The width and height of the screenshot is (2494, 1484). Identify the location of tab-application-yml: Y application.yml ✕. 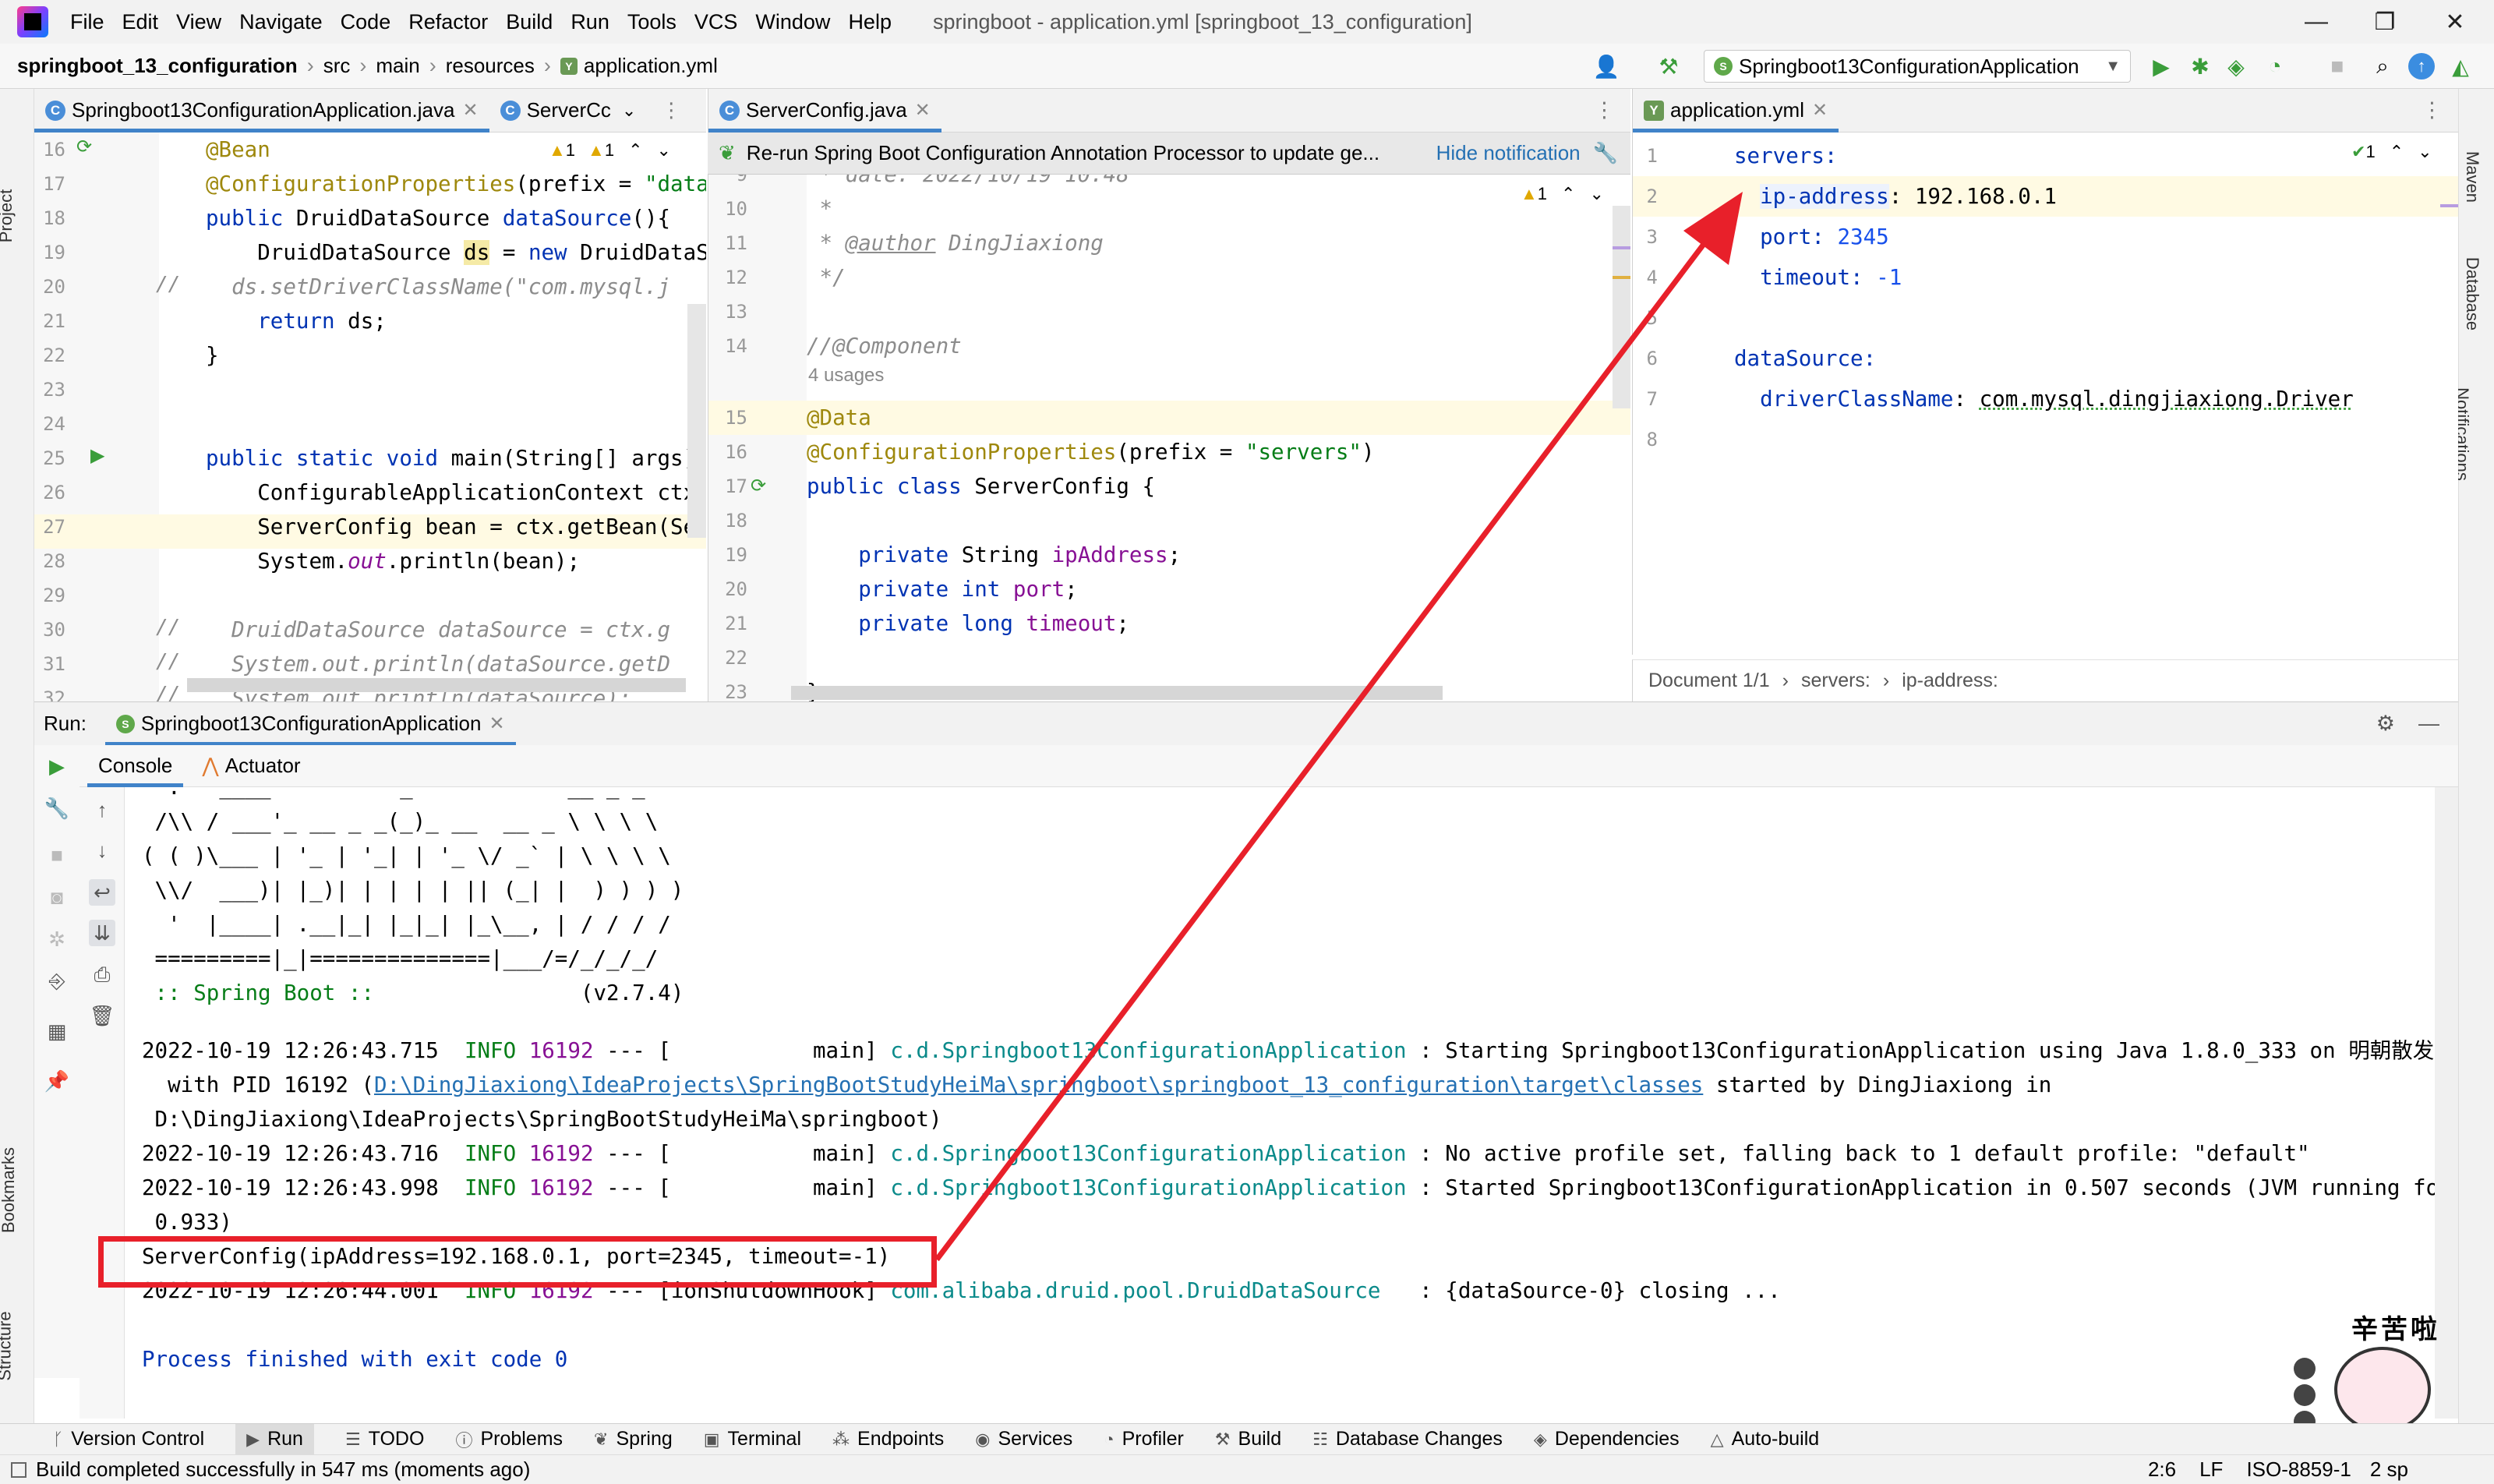
(1736, 110).